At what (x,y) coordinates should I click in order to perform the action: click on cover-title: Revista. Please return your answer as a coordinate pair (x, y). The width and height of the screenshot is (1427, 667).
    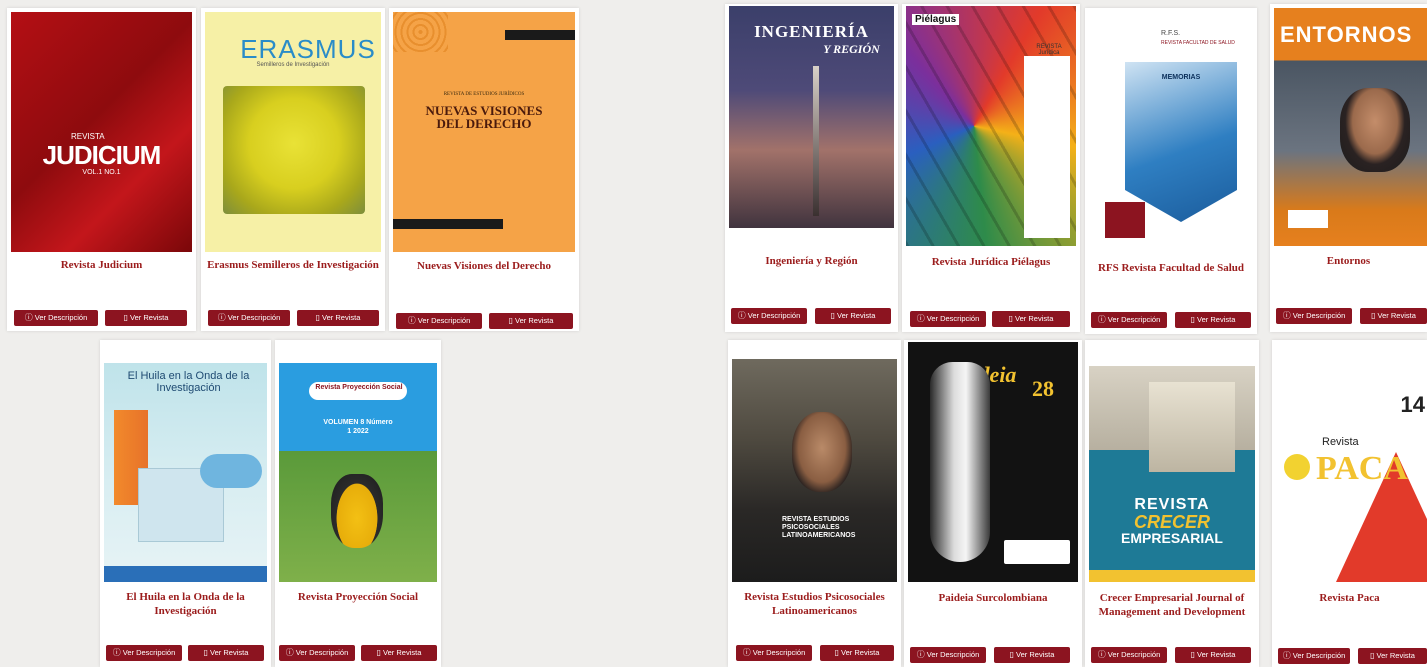
    Looking at the image, I should click on (1340, 442).